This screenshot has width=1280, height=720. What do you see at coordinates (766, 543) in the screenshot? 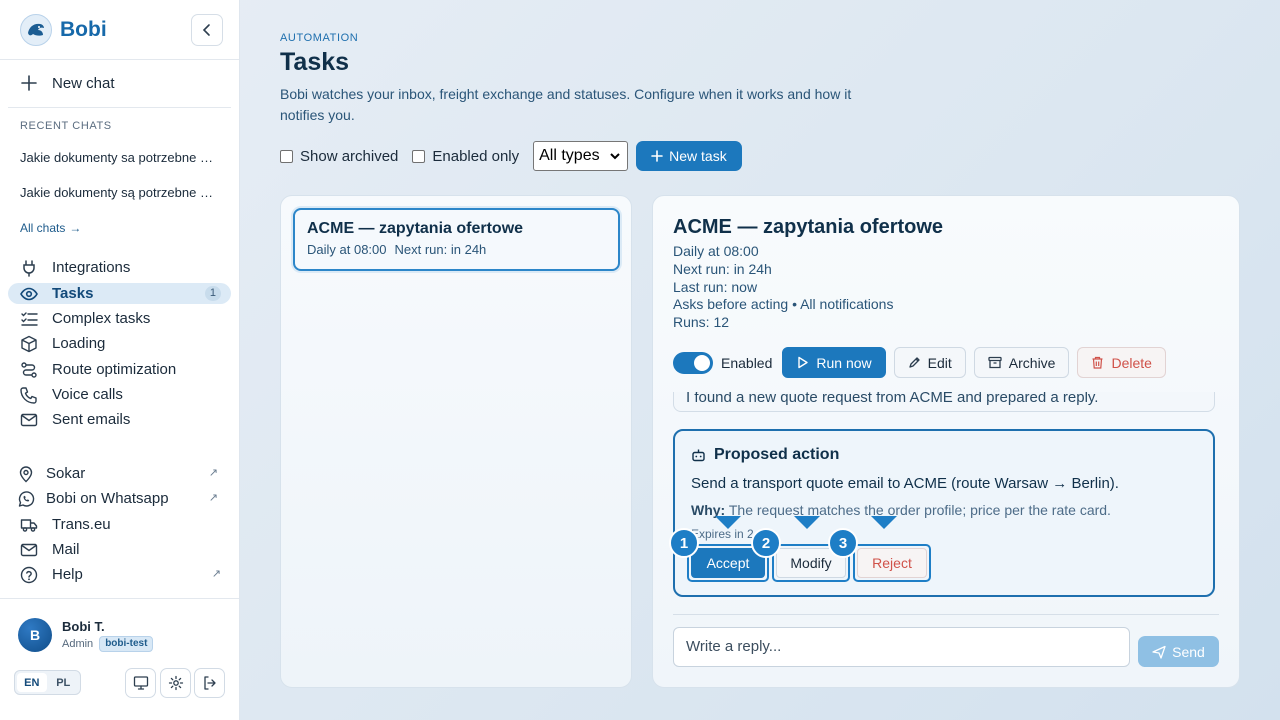
I see `annotation-marker-2: 2` at bounding box center [766, 543].